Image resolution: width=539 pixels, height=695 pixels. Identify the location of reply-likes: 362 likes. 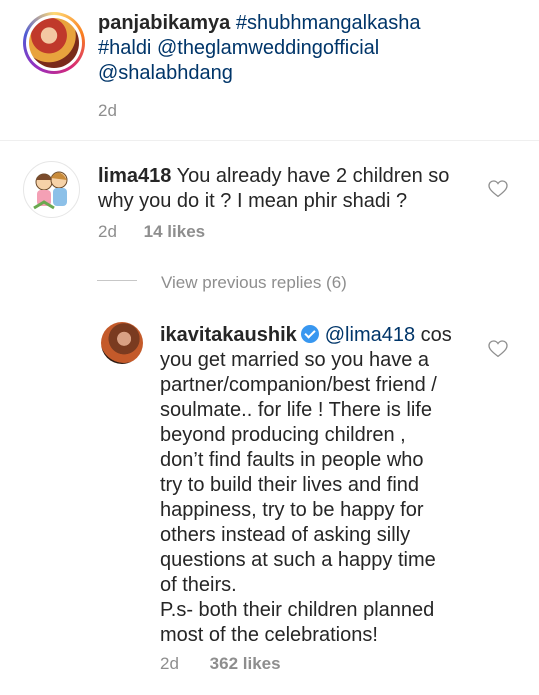
(245, 663).